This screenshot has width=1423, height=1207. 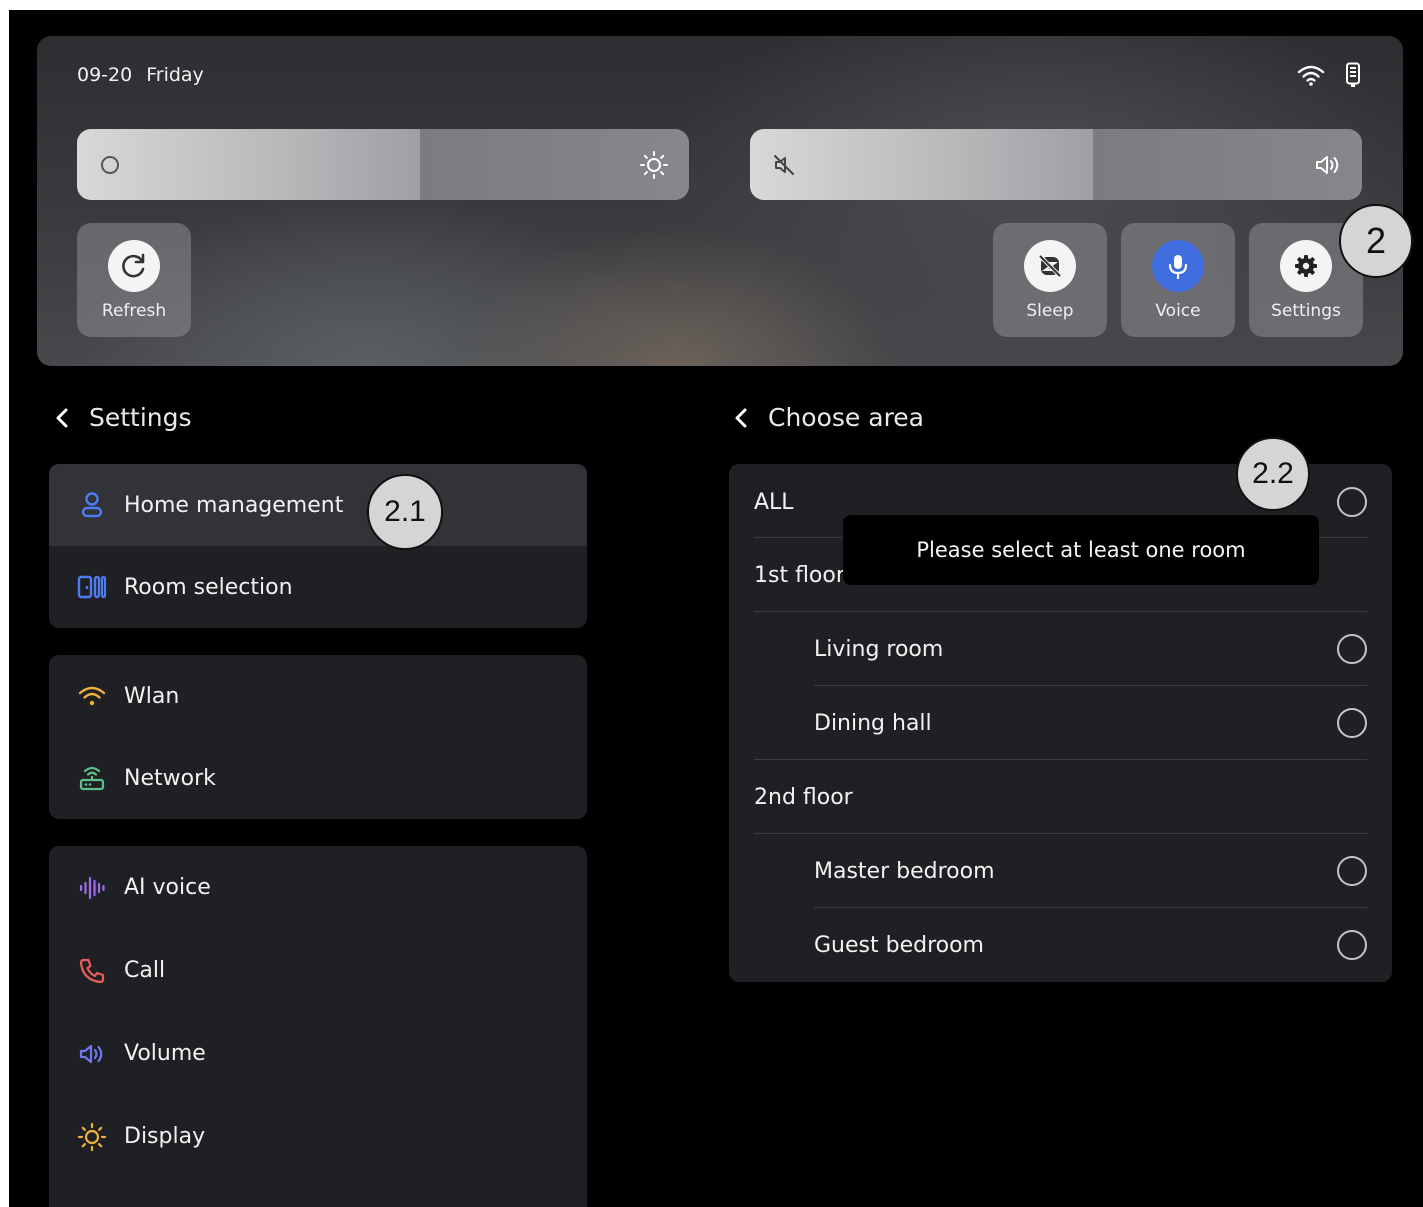 I want to click on room-icon, so click(x=92, y=587).